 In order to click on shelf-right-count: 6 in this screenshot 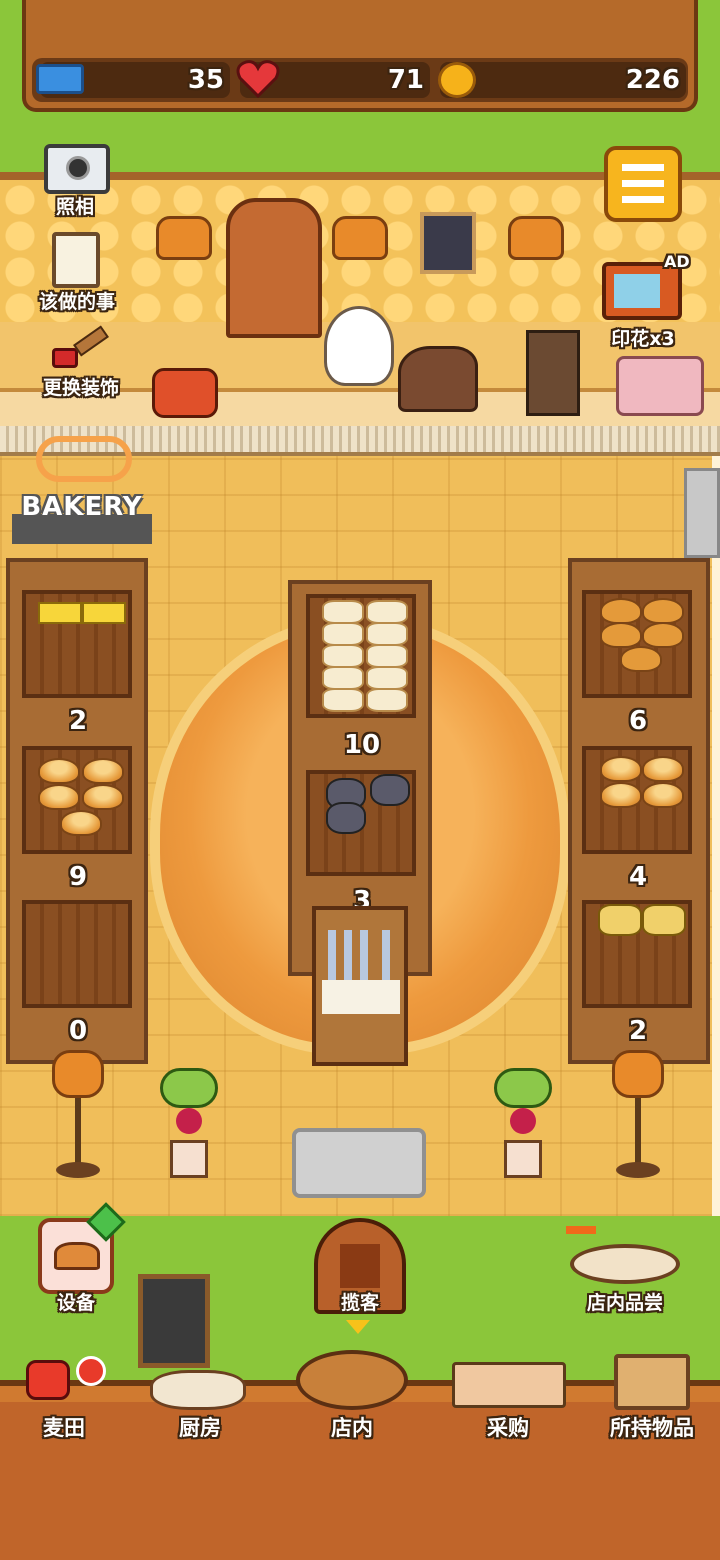, I will do `click(638, 721)`.